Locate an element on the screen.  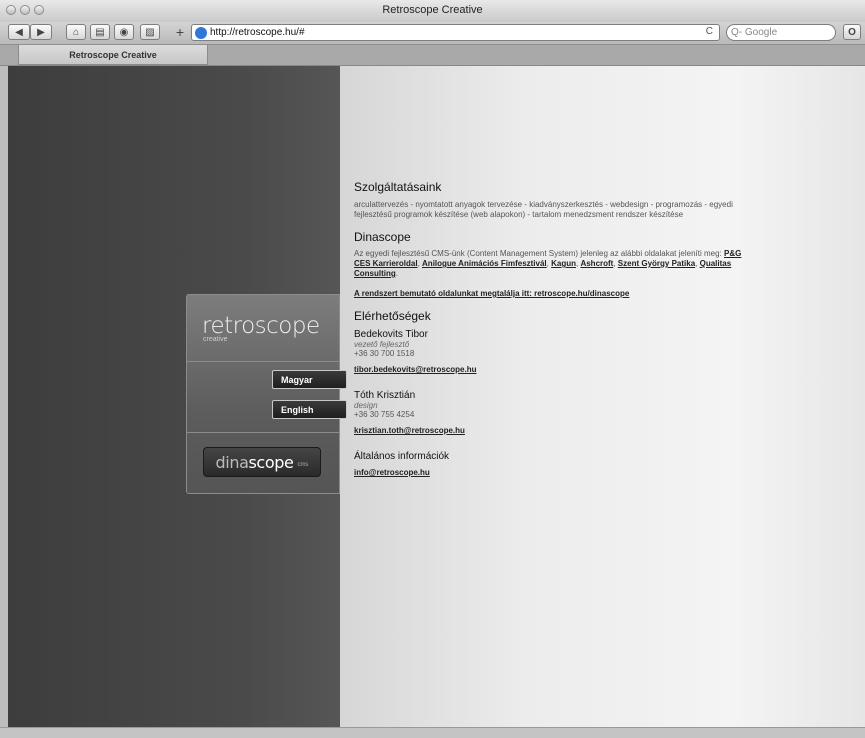
english-button: English is located at coordinates (309, 409).